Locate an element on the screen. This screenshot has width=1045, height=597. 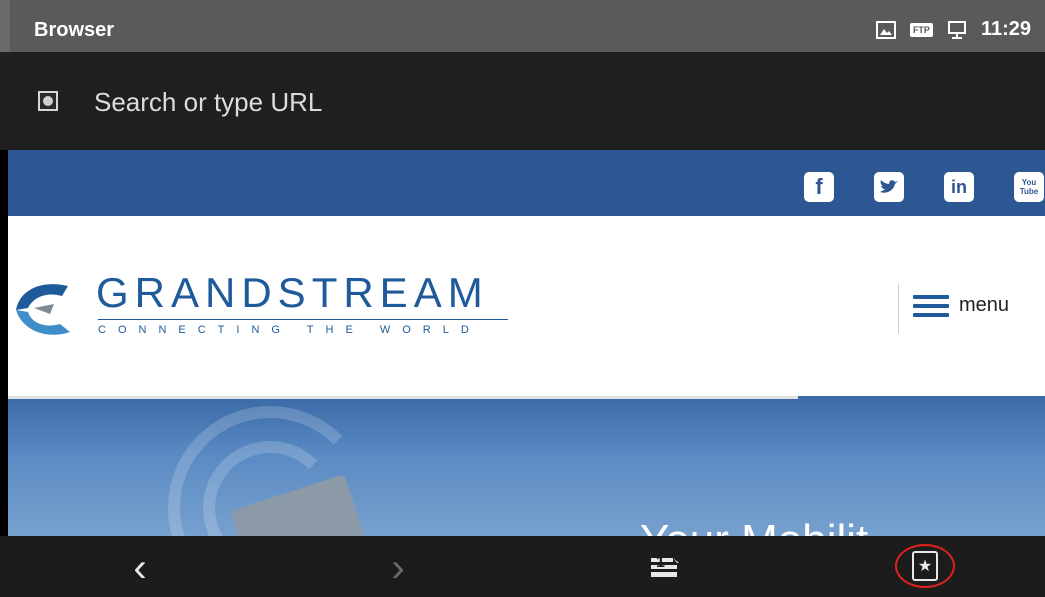
tabs-button: 1 is located at coordinates (665, 568).